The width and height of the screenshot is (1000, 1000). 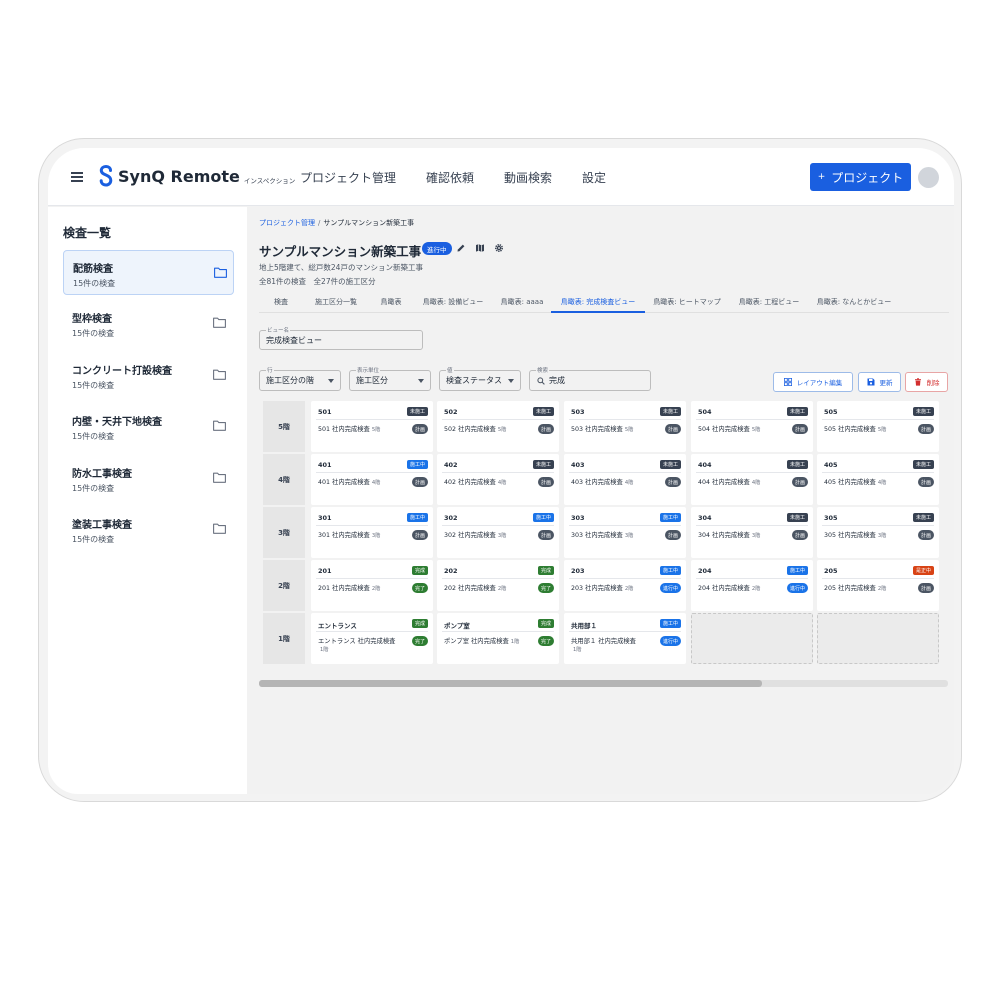 I want to click on inspection-item: 201 社内完成検査 2階, so click(x=362, y=589).